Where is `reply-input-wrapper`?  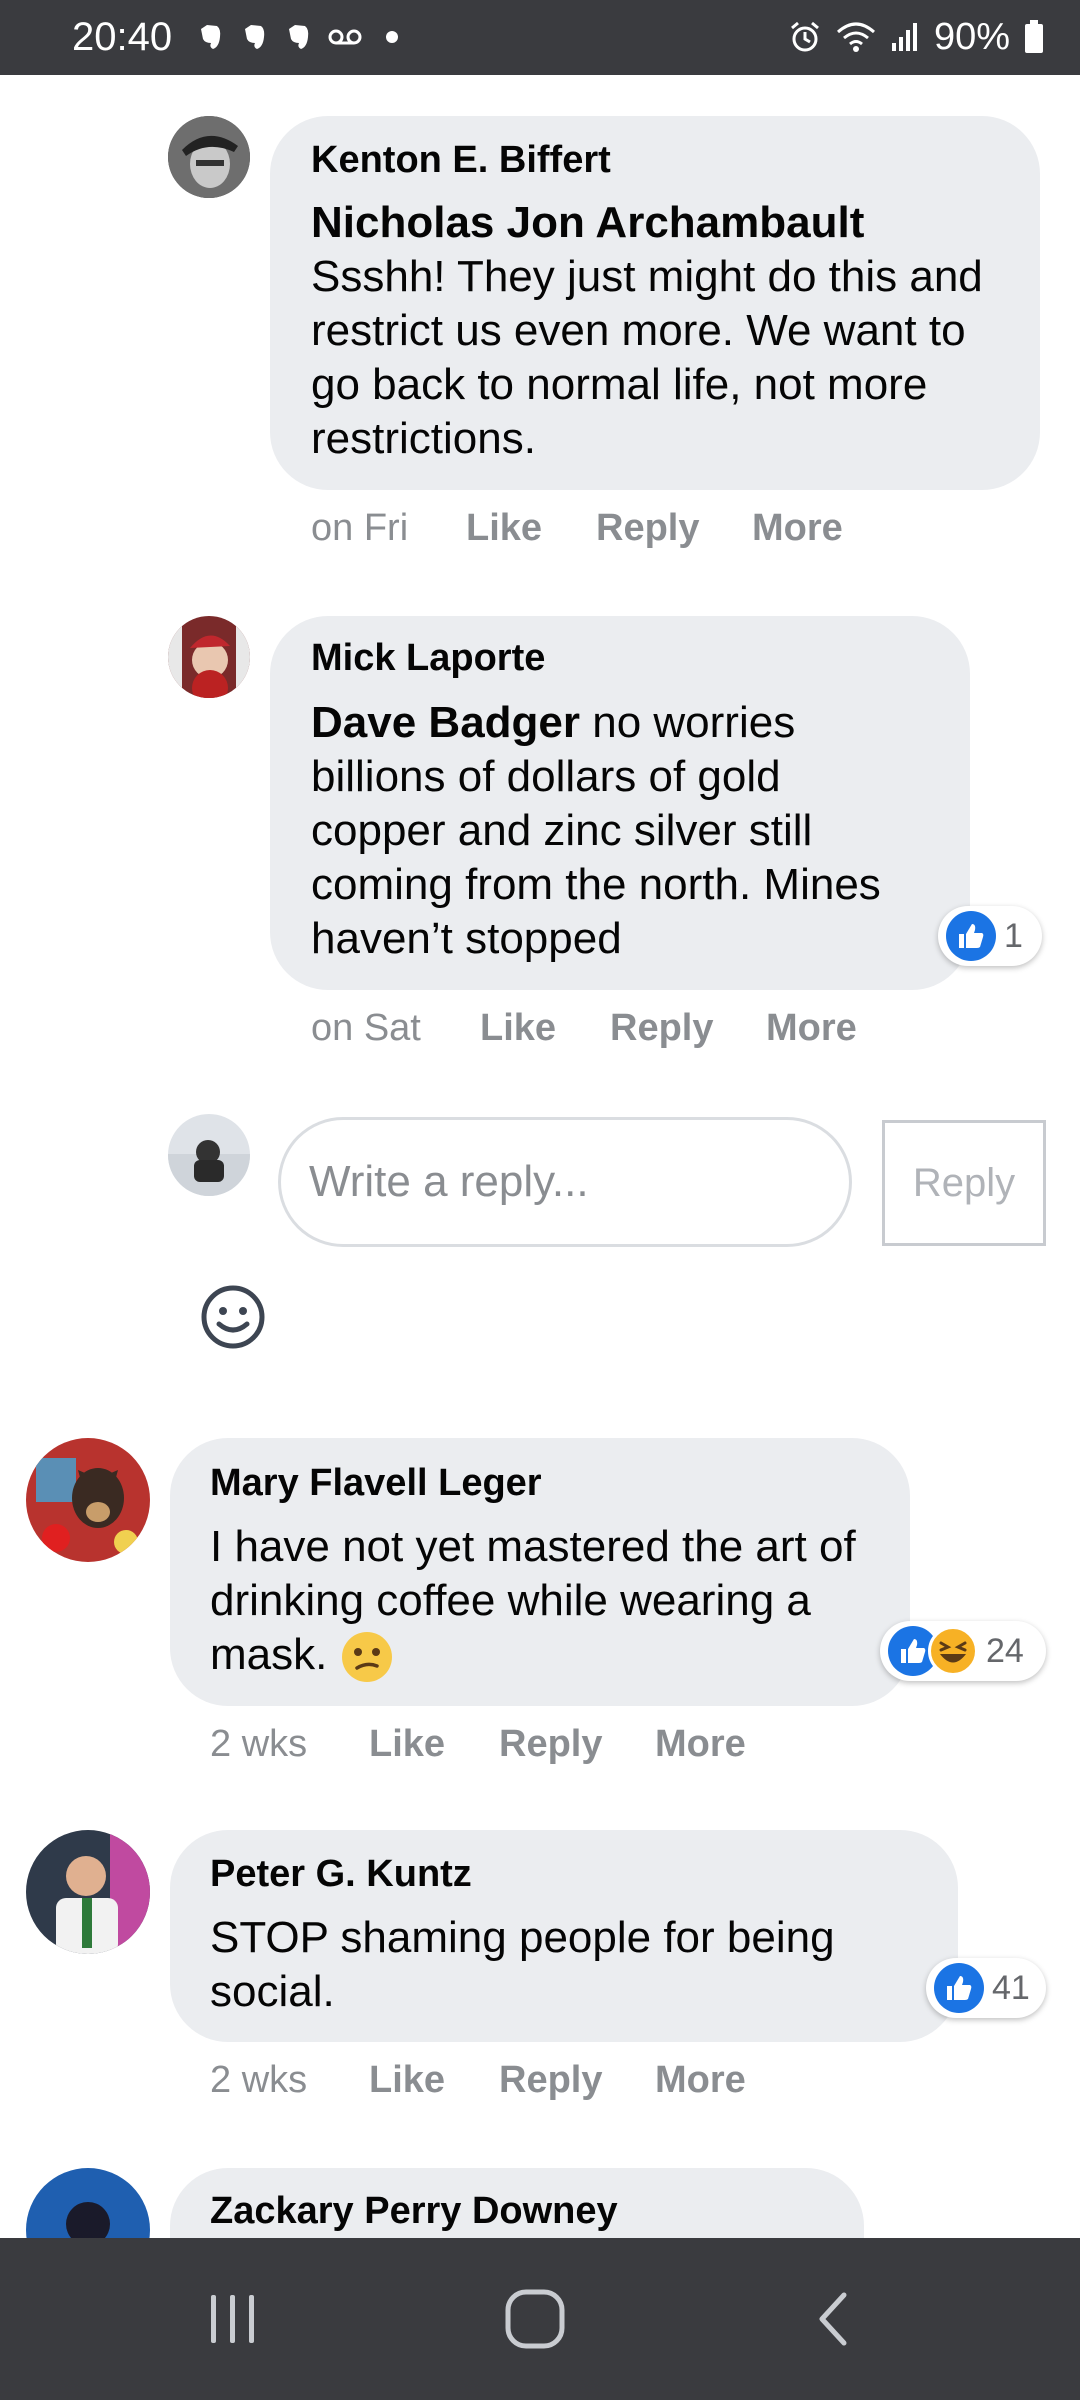
reply-input-wrapper is located at coordinates (565, 1182).